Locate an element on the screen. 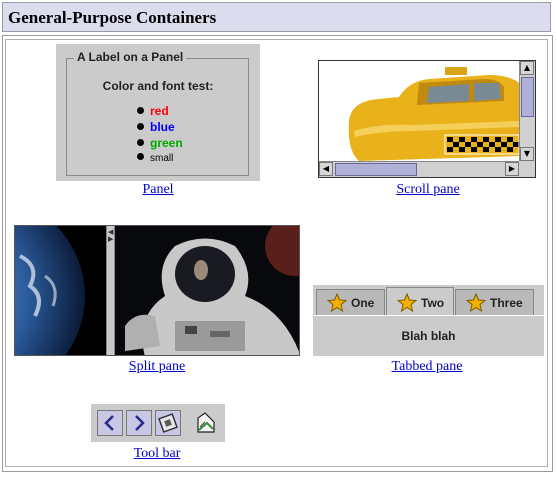 Image resolution: width=557 pixels, height=477 pixels. document-icon is located at coordinates (206, 422).